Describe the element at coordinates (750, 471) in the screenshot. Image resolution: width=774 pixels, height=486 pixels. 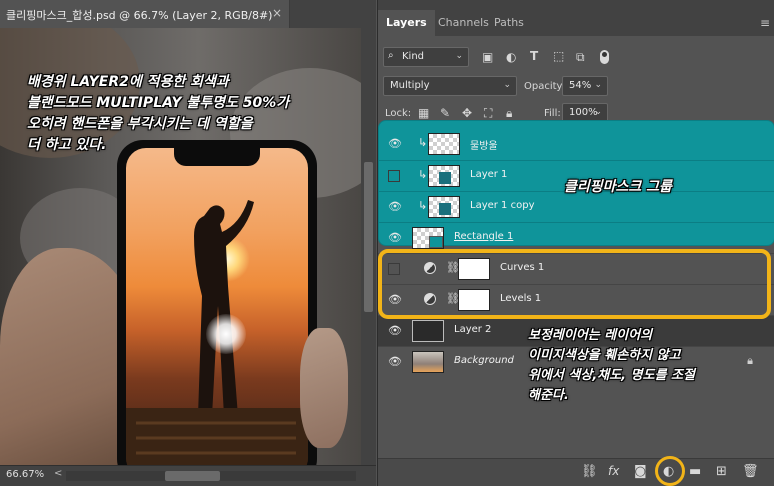
I see `trash-icon: 🗑︎` at that location.